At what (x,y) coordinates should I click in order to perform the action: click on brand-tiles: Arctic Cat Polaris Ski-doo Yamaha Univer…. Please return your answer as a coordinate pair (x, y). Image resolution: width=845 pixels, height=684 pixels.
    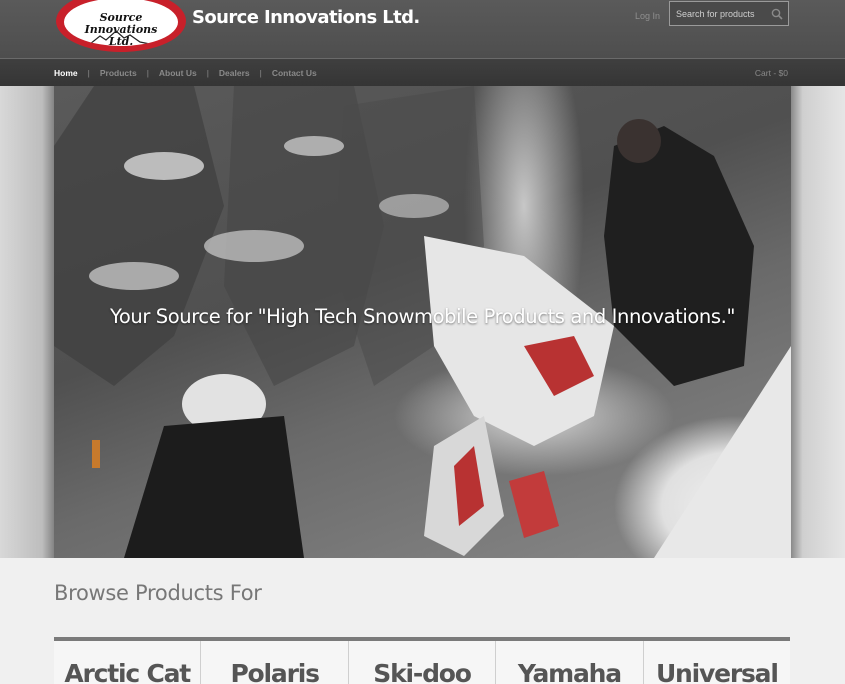
    Looking at the image, I should click on (422, 660).